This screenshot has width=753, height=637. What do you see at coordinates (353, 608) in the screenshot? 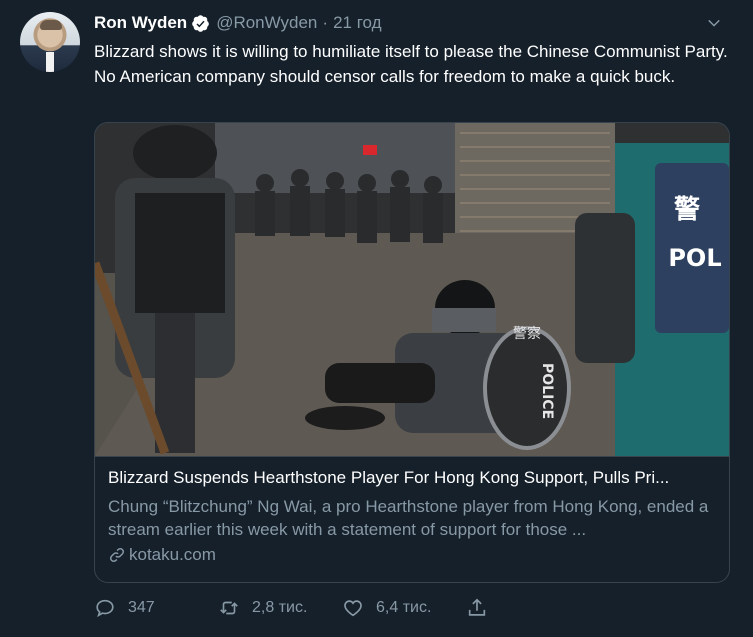
I see `heart-icon` at bounding box center [353, 608].